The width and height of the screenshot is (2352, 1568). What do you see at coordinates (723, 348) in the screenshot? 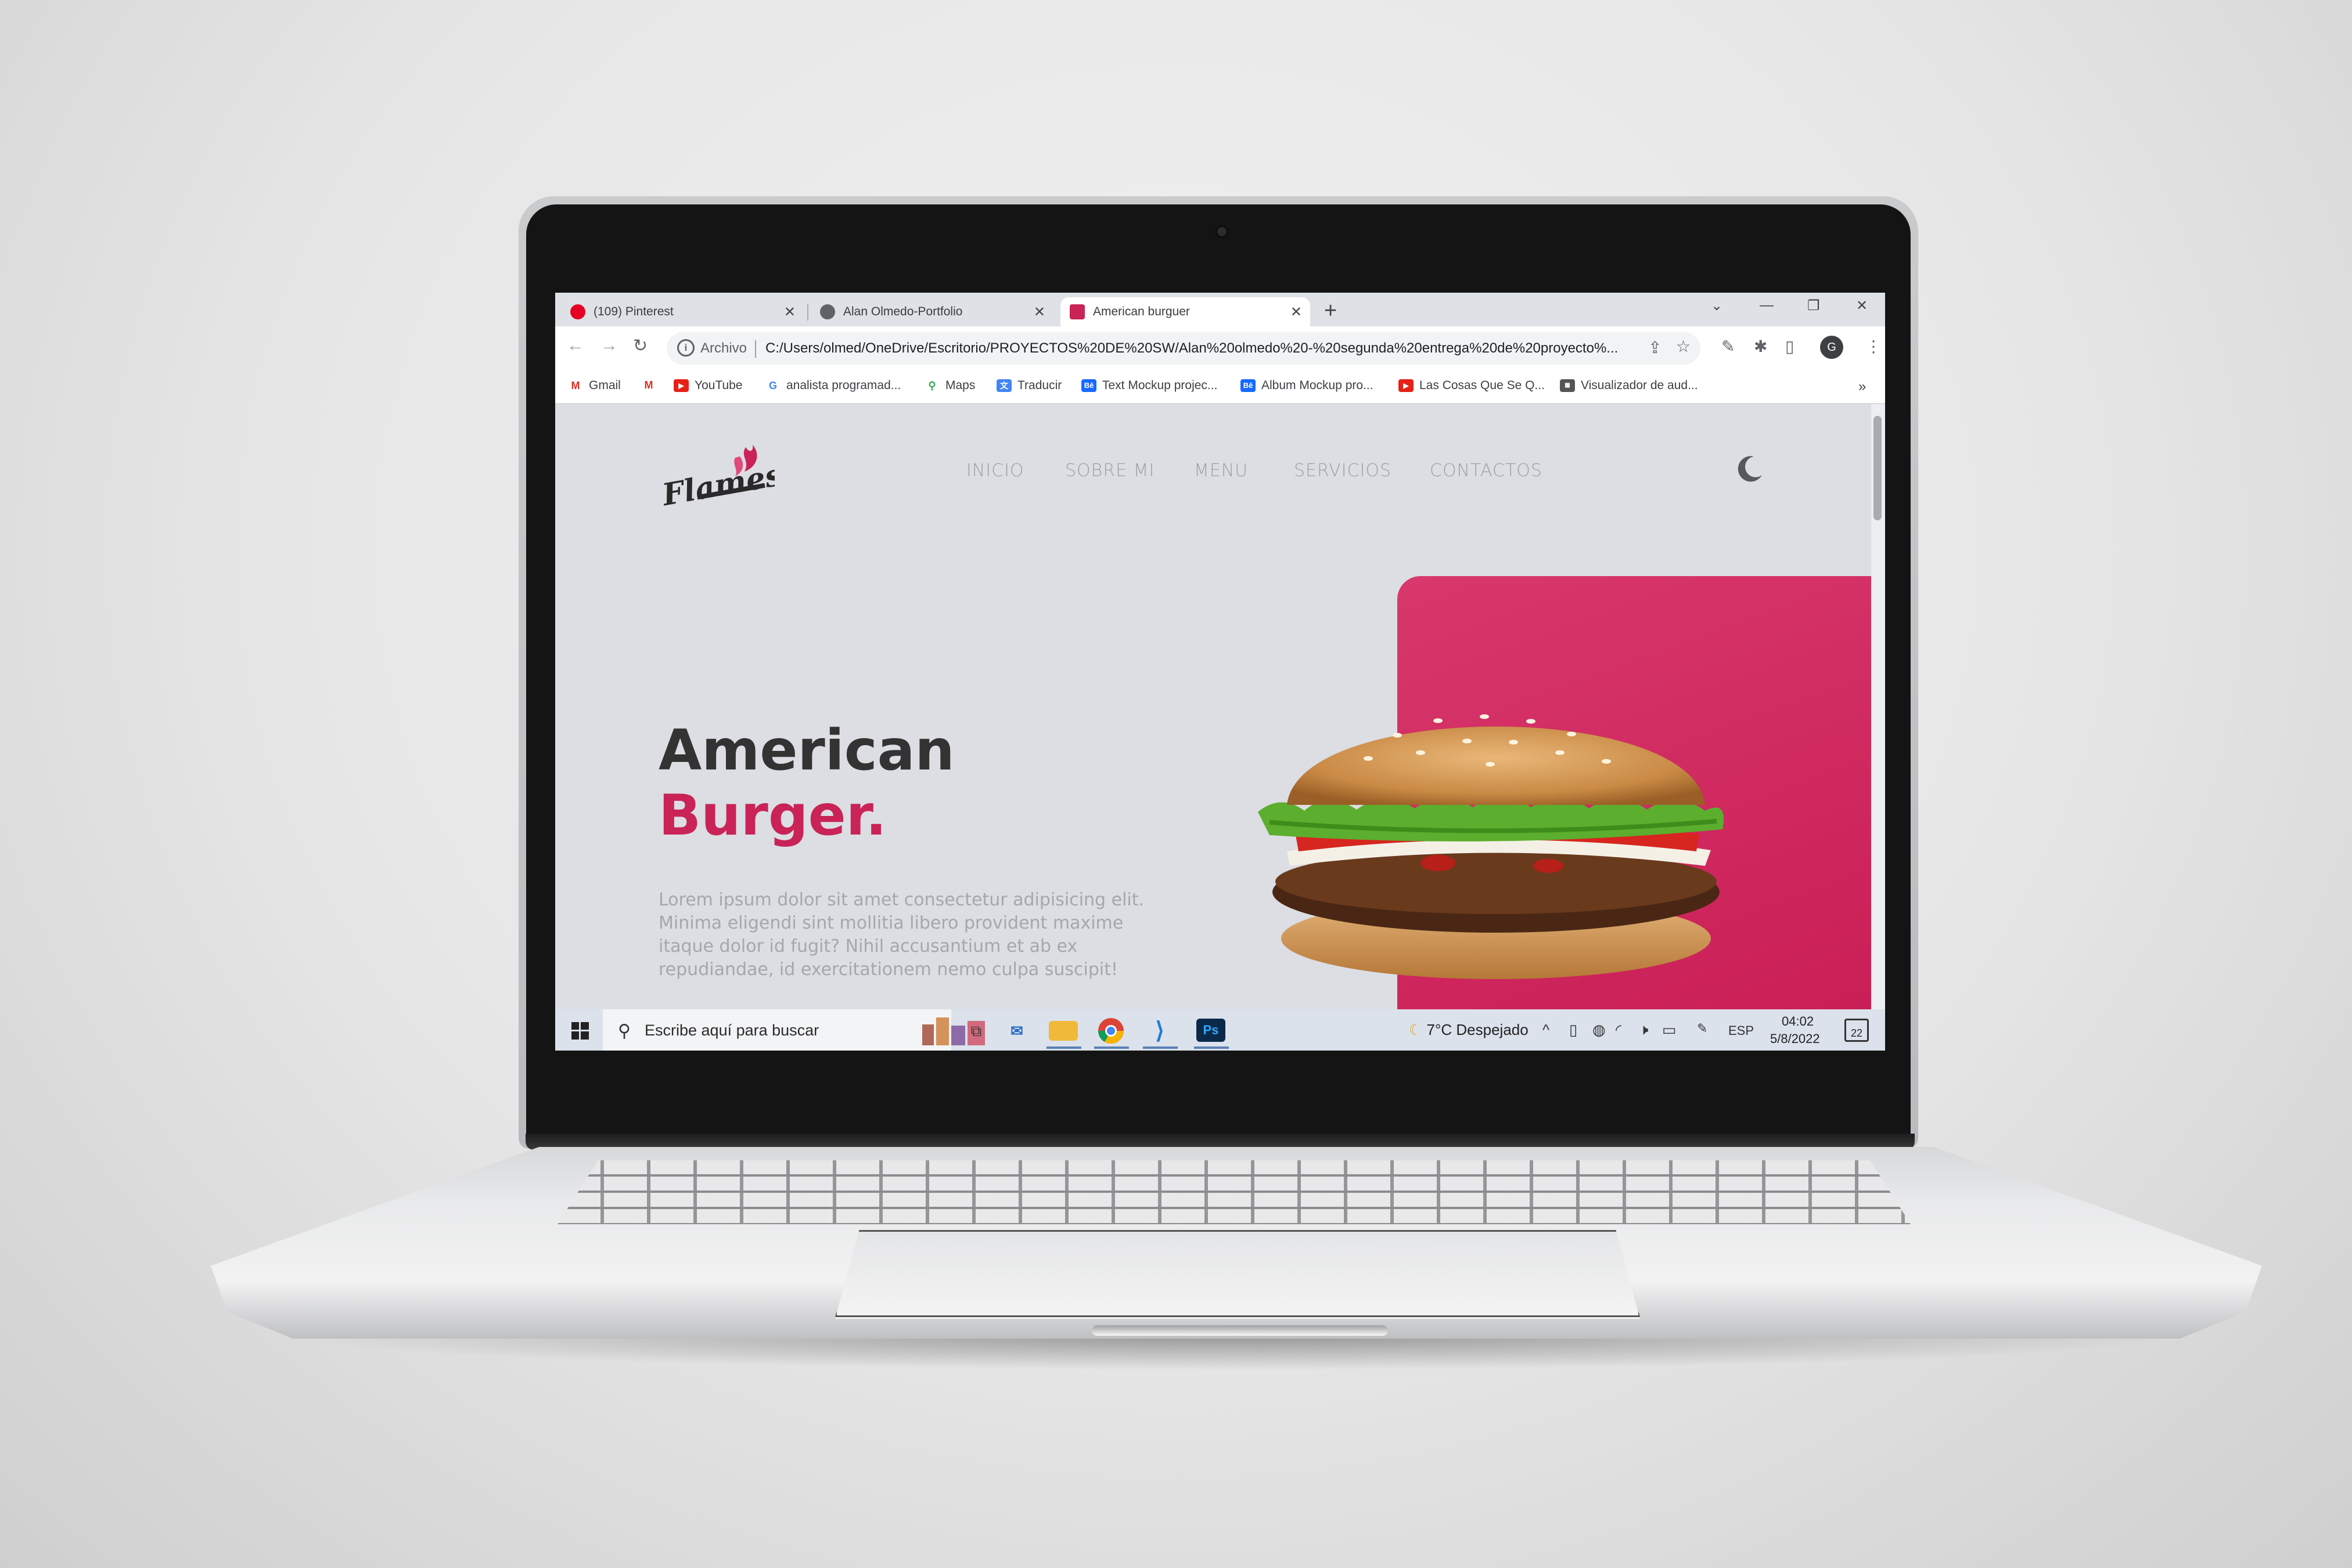
I see `security-label: Archivo` at bounding box center [723, 348].